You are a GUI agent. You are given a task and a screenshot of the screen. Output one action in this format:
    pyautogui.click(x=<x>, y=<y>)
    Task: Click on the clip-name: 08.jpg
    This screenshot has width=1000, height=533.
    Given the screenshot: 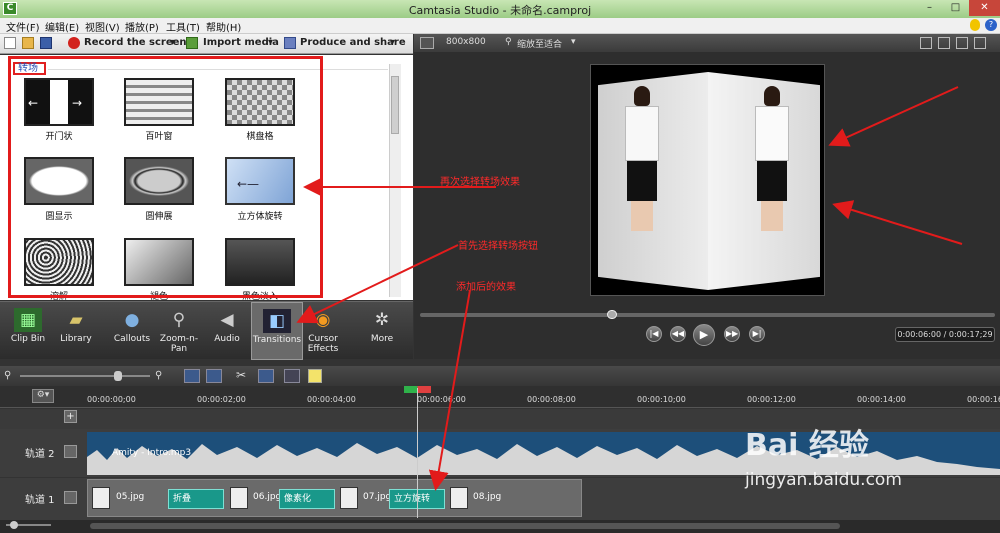 What is the action you would take?
    pyautogui.click(x=487, y=497)
    